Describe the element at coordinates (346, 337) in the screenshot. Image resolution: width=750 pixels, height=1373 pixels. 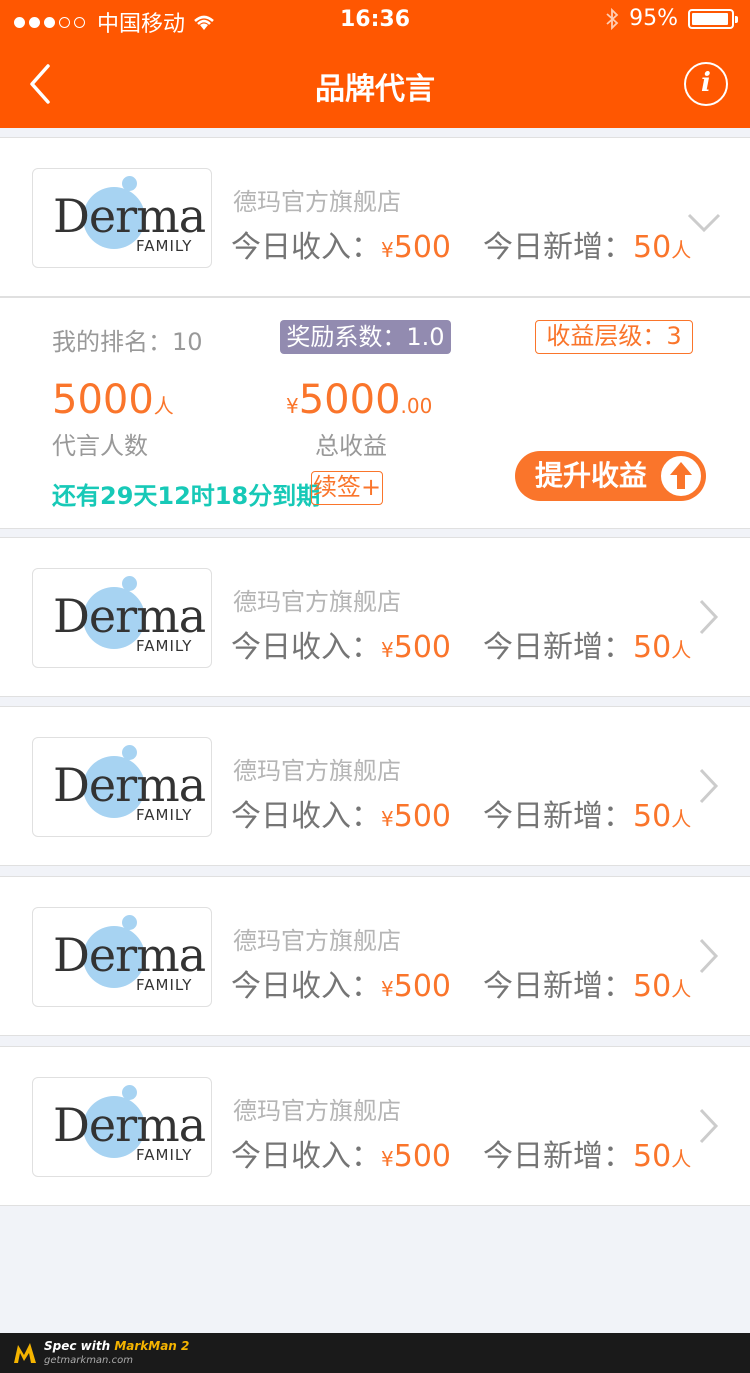
I see `reward-label: 奖励系数：` at that location.